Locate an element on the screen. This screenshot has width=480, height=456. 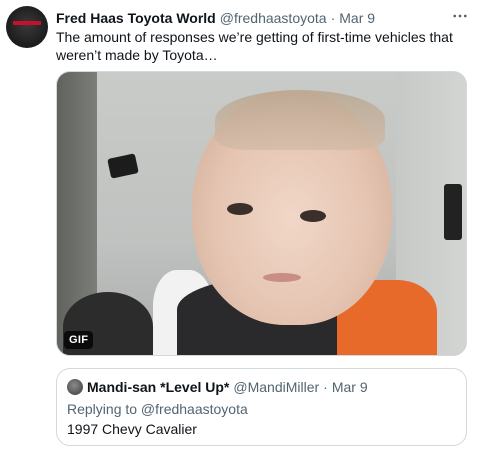
tweet-date: Mar 9 is located at coordinates (357, 18).